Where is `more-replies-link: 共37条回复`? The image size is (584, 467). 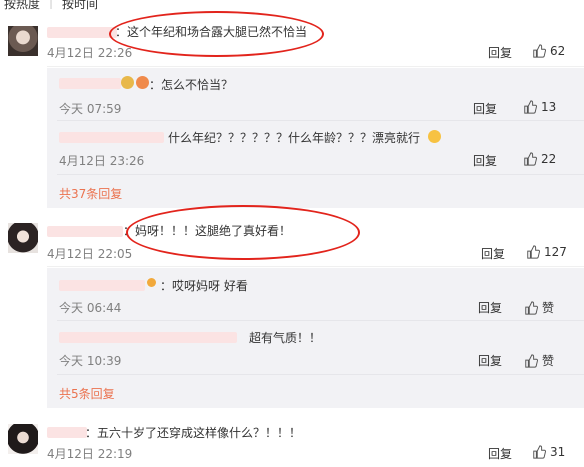 more-replies-link: 共37条回复 is located at coordinates (90, 193).